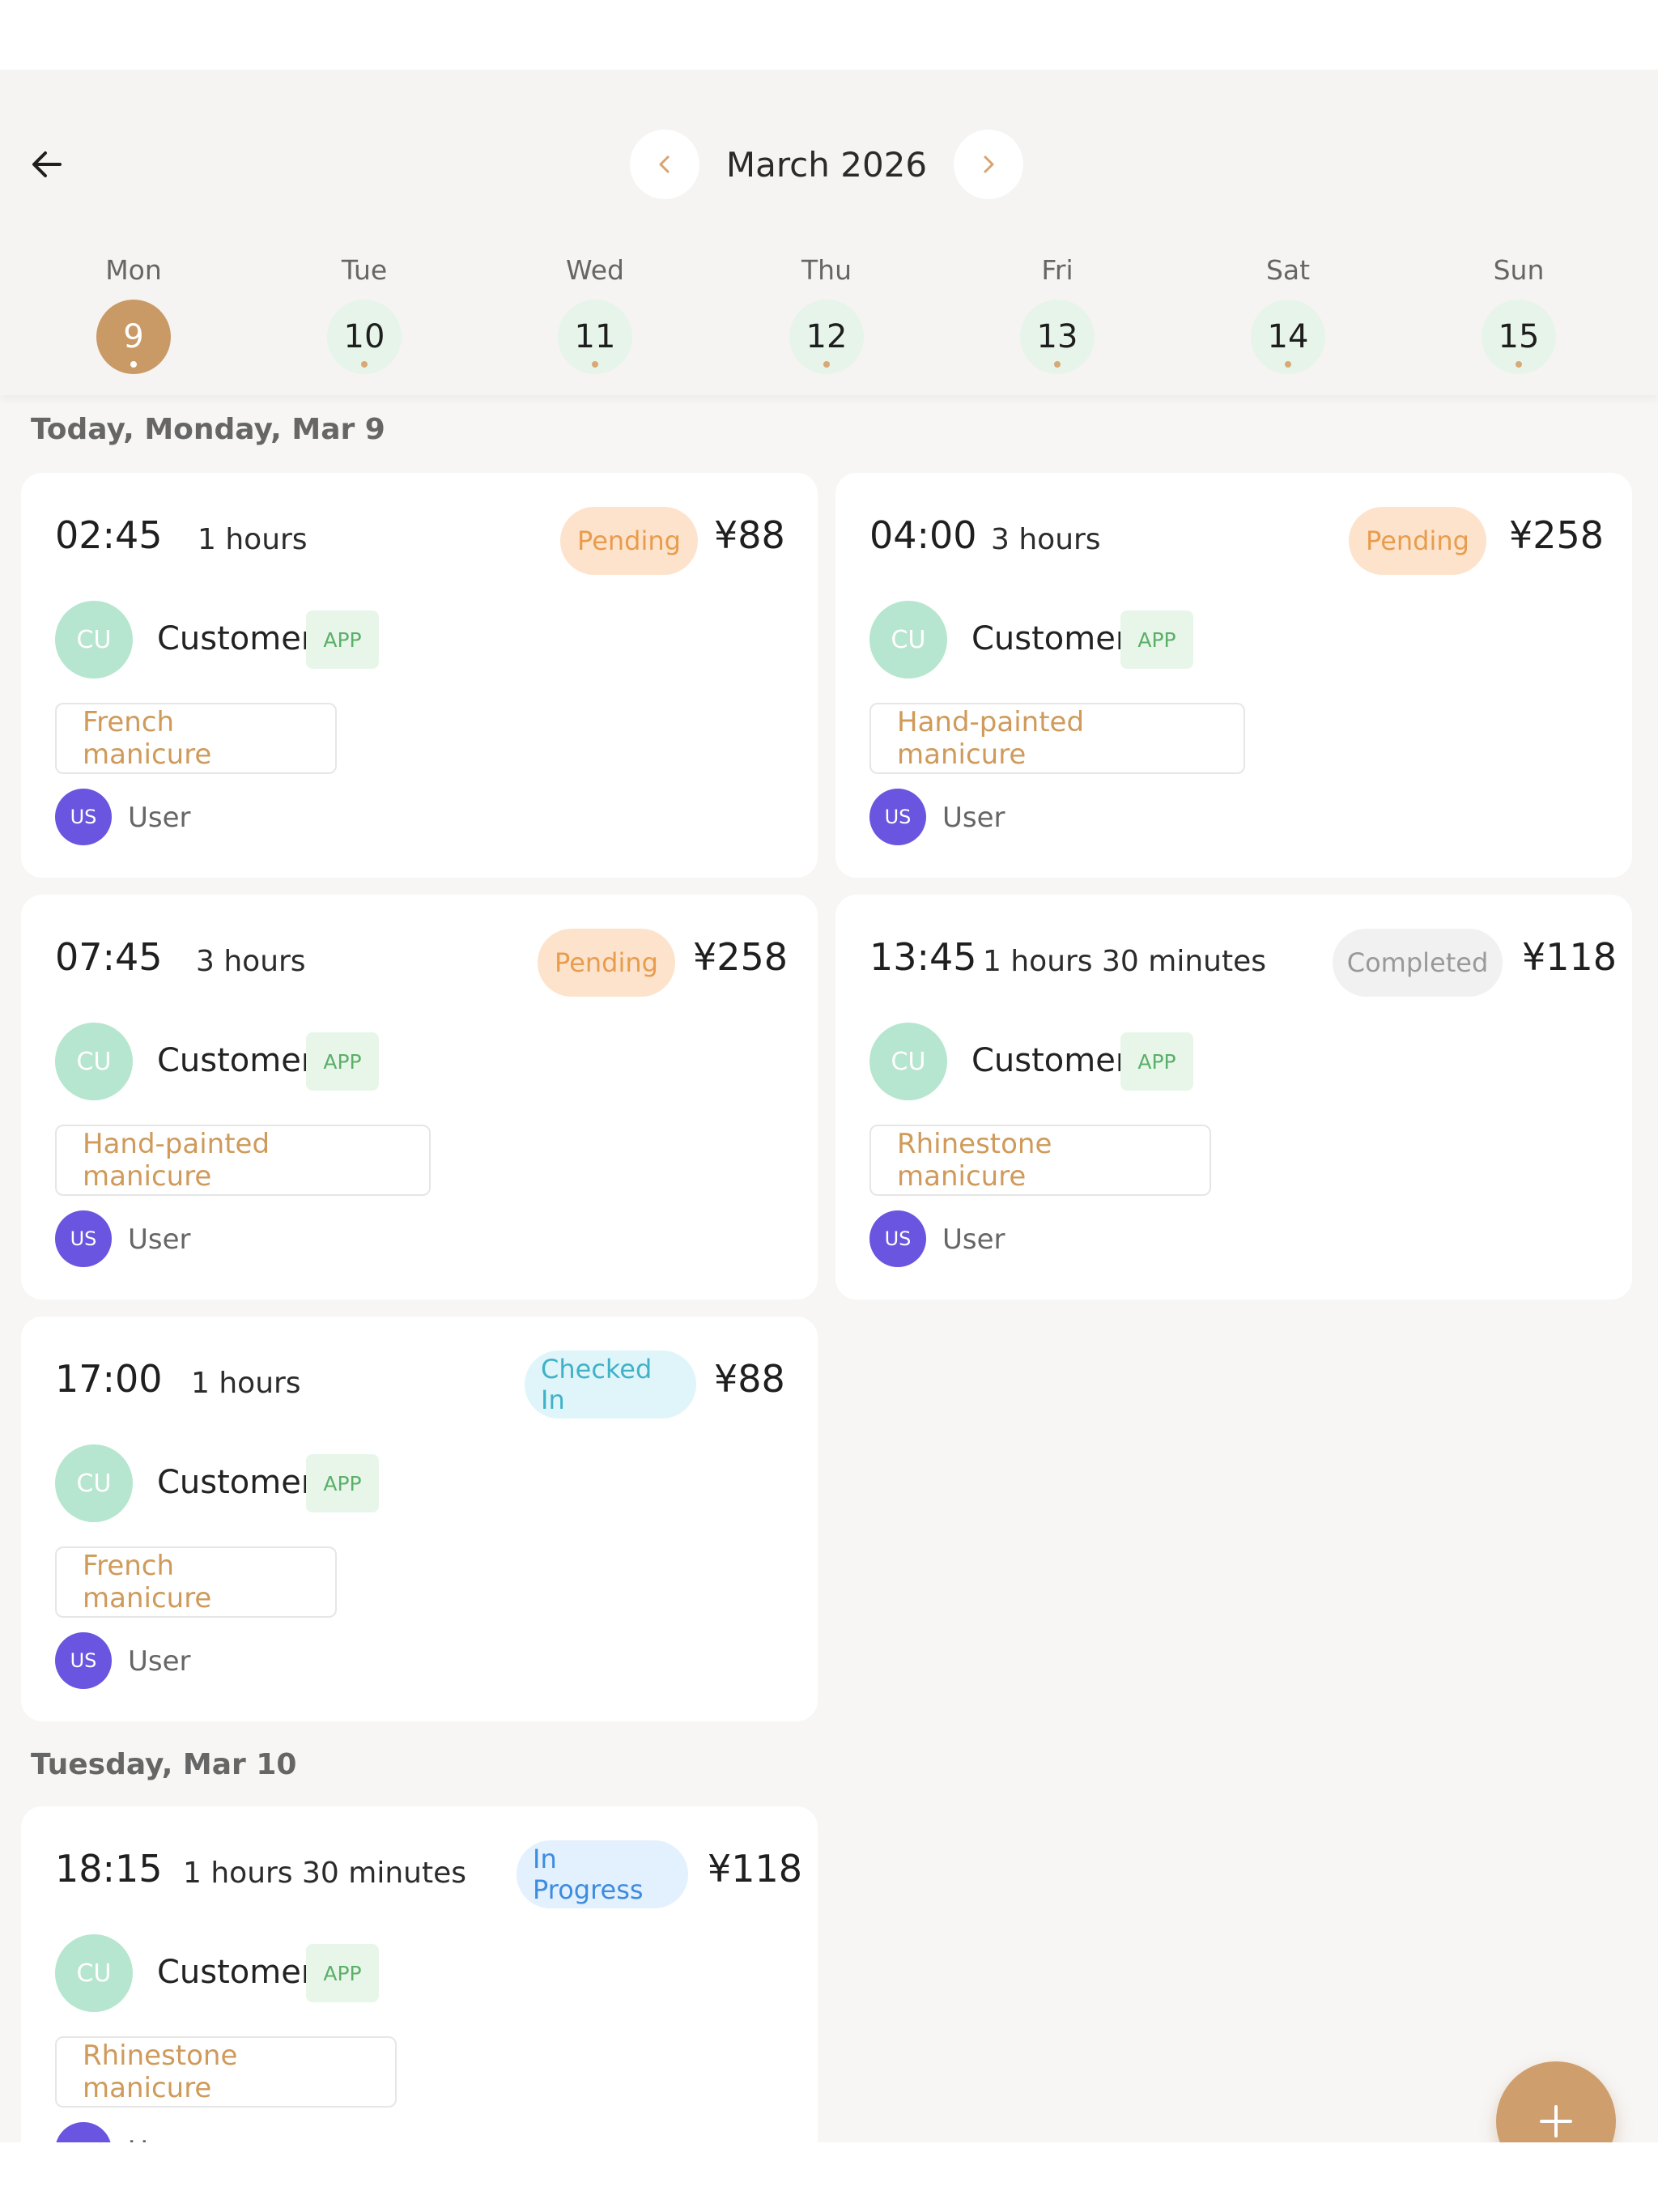 The height and width of the screenshot is (2212, 1658). Describe the element at coordinates (109, 957) in the screenshot. I see `appointment-time: 07:45` at that location.